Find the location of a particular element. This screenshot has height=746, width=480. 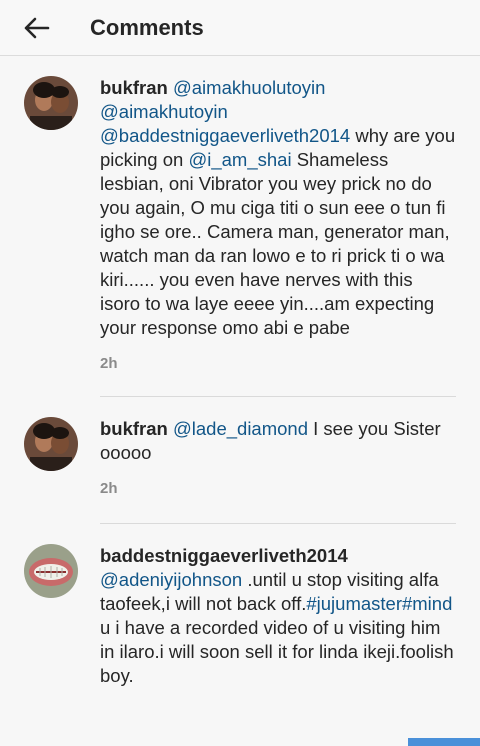

mention-link: @lade_diamond is located at coordinates (240, 428).